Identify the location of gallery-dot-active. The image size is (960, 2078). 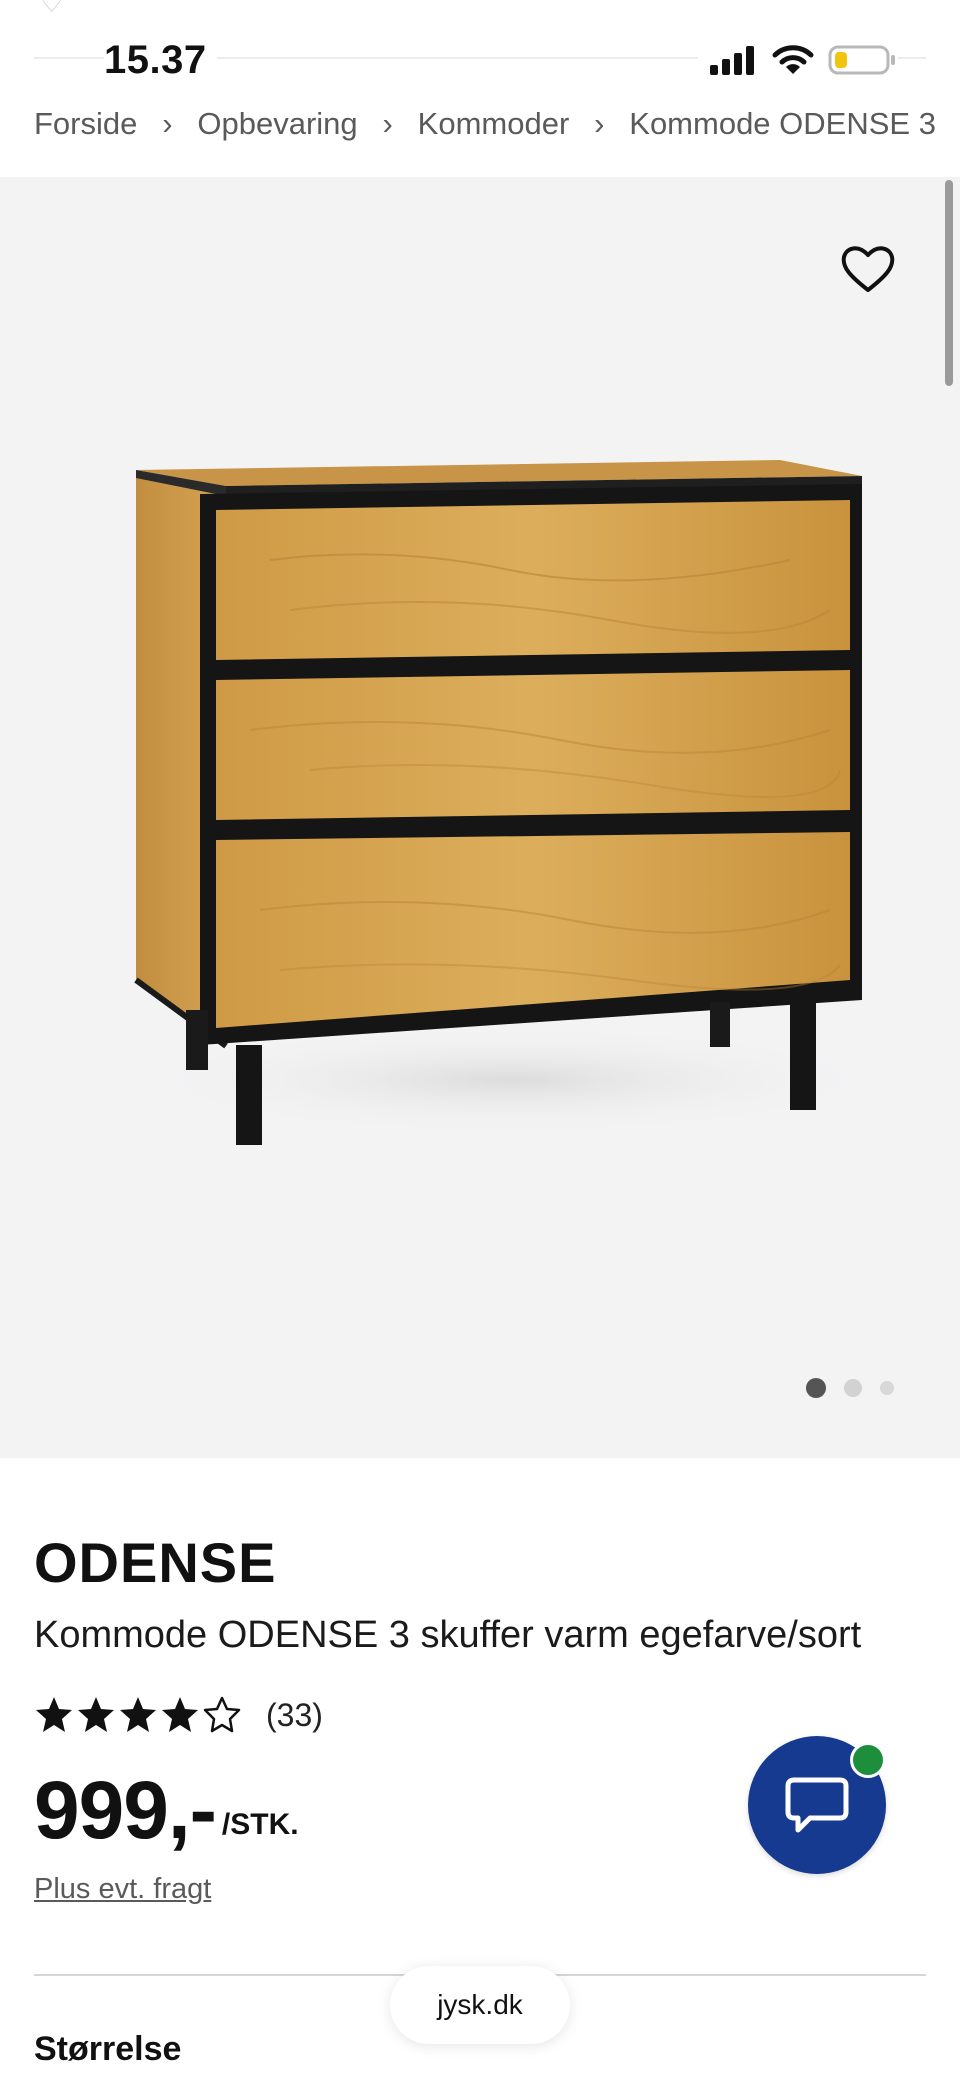
(816, 1388).